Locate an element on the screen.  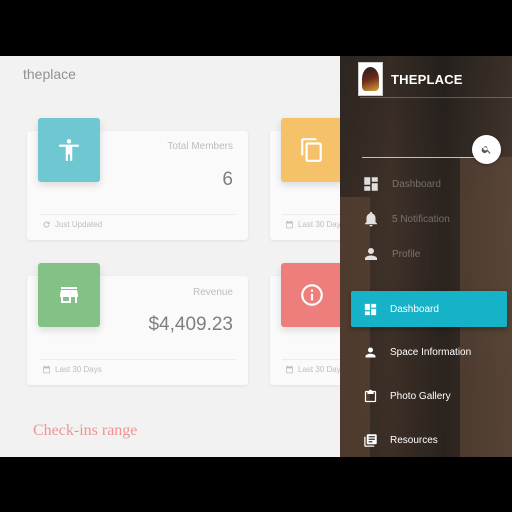
background-building is located at coordinates (355, 327).